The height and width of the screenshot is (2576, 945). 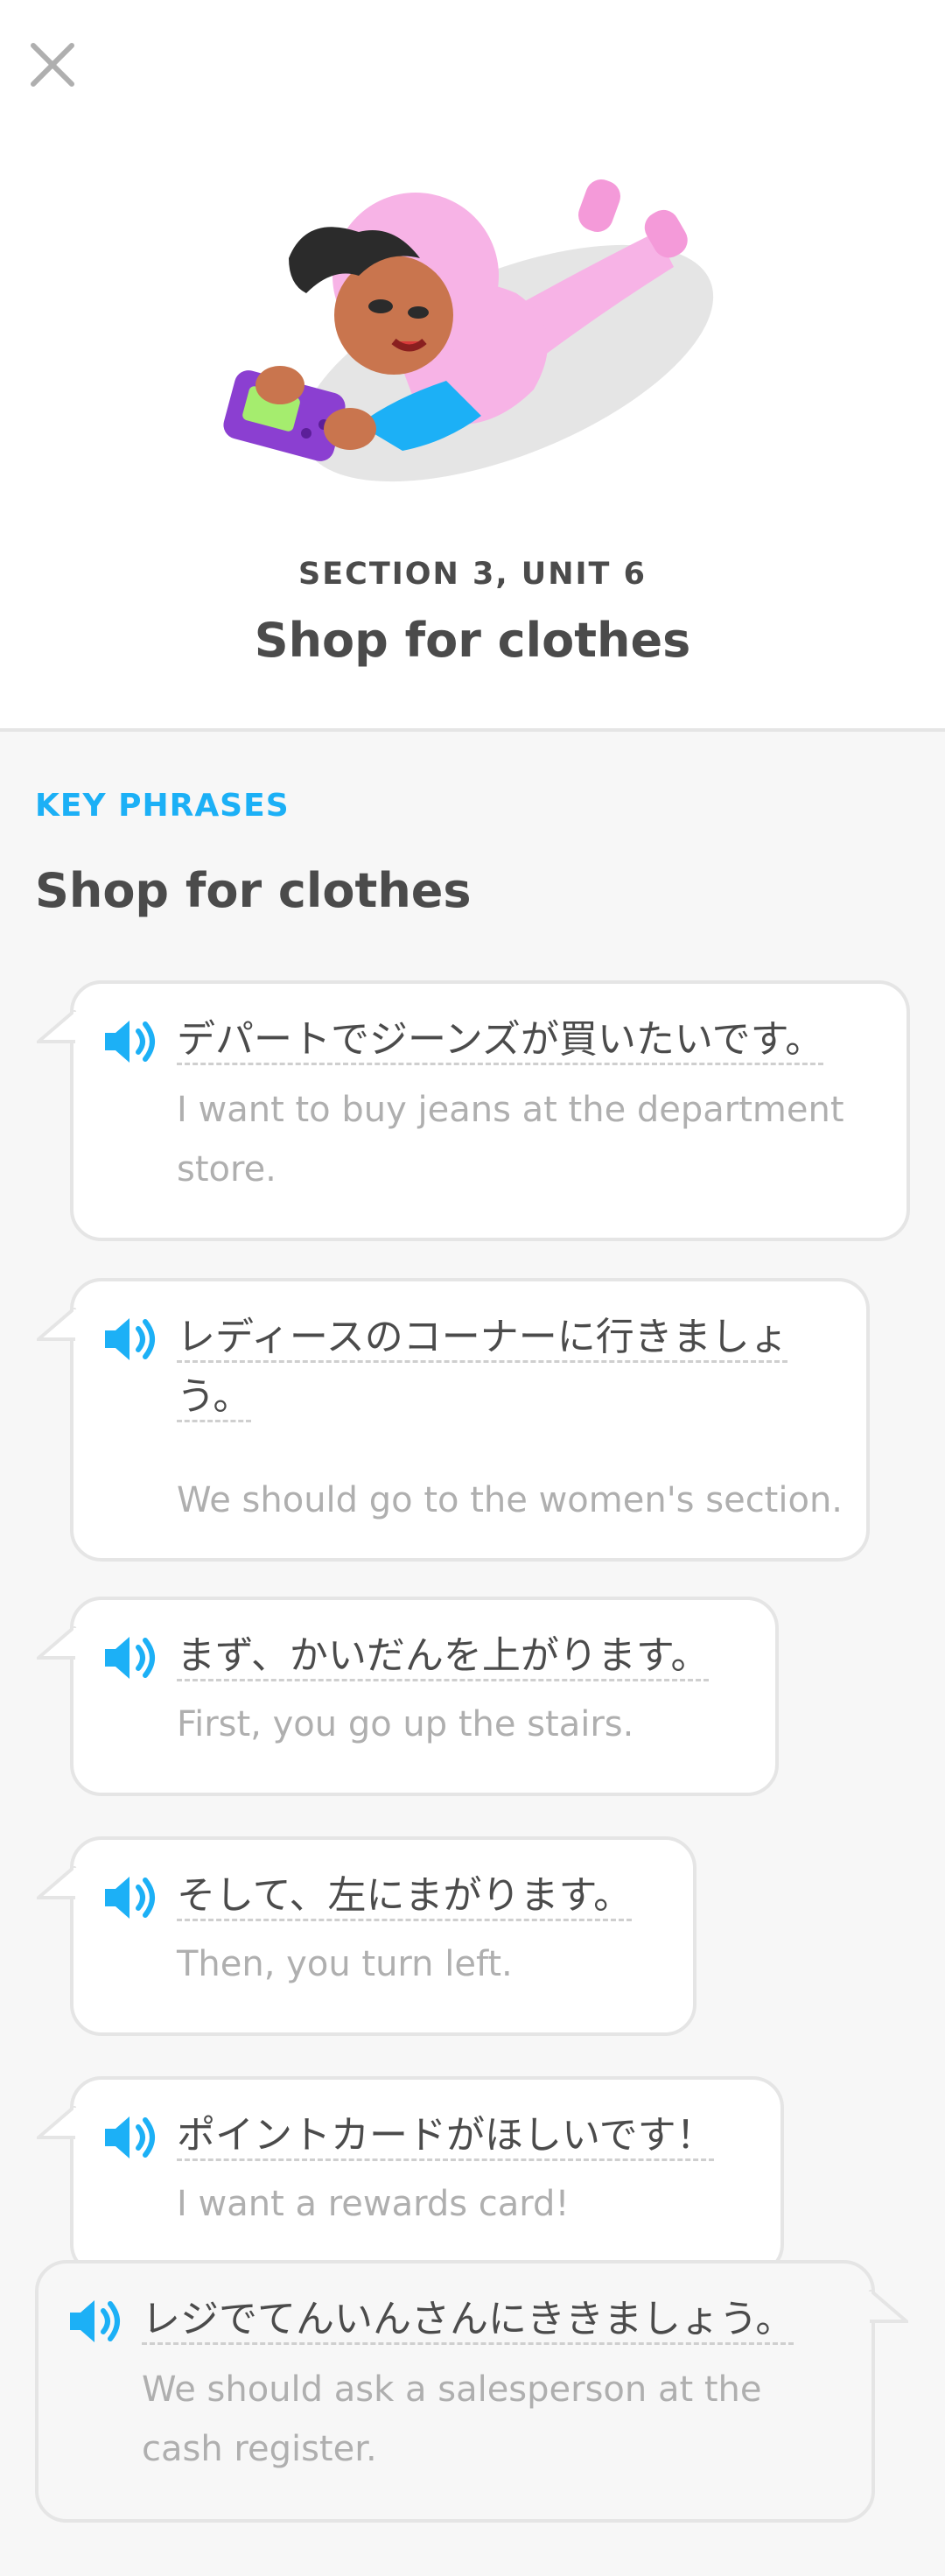 What do you see at coordinates (531, 1040) in the screenshot?
I see `phrase-japanese: デパートでジーンズが買いたいです。` at bounding box center [531, 1040].